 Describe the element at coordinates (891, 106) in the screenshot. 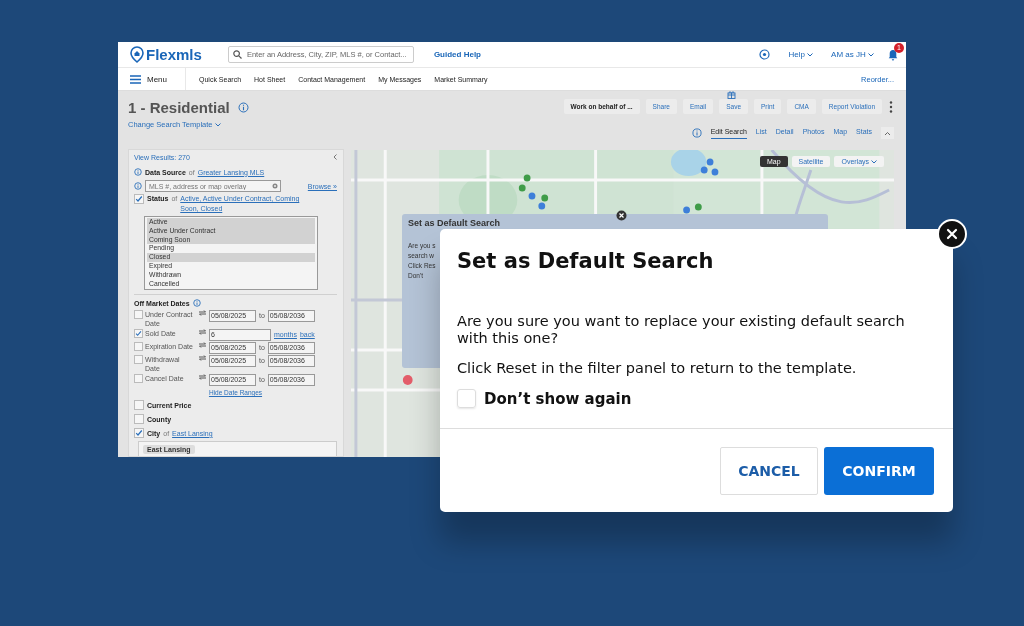

I see `more-icon` at that location.